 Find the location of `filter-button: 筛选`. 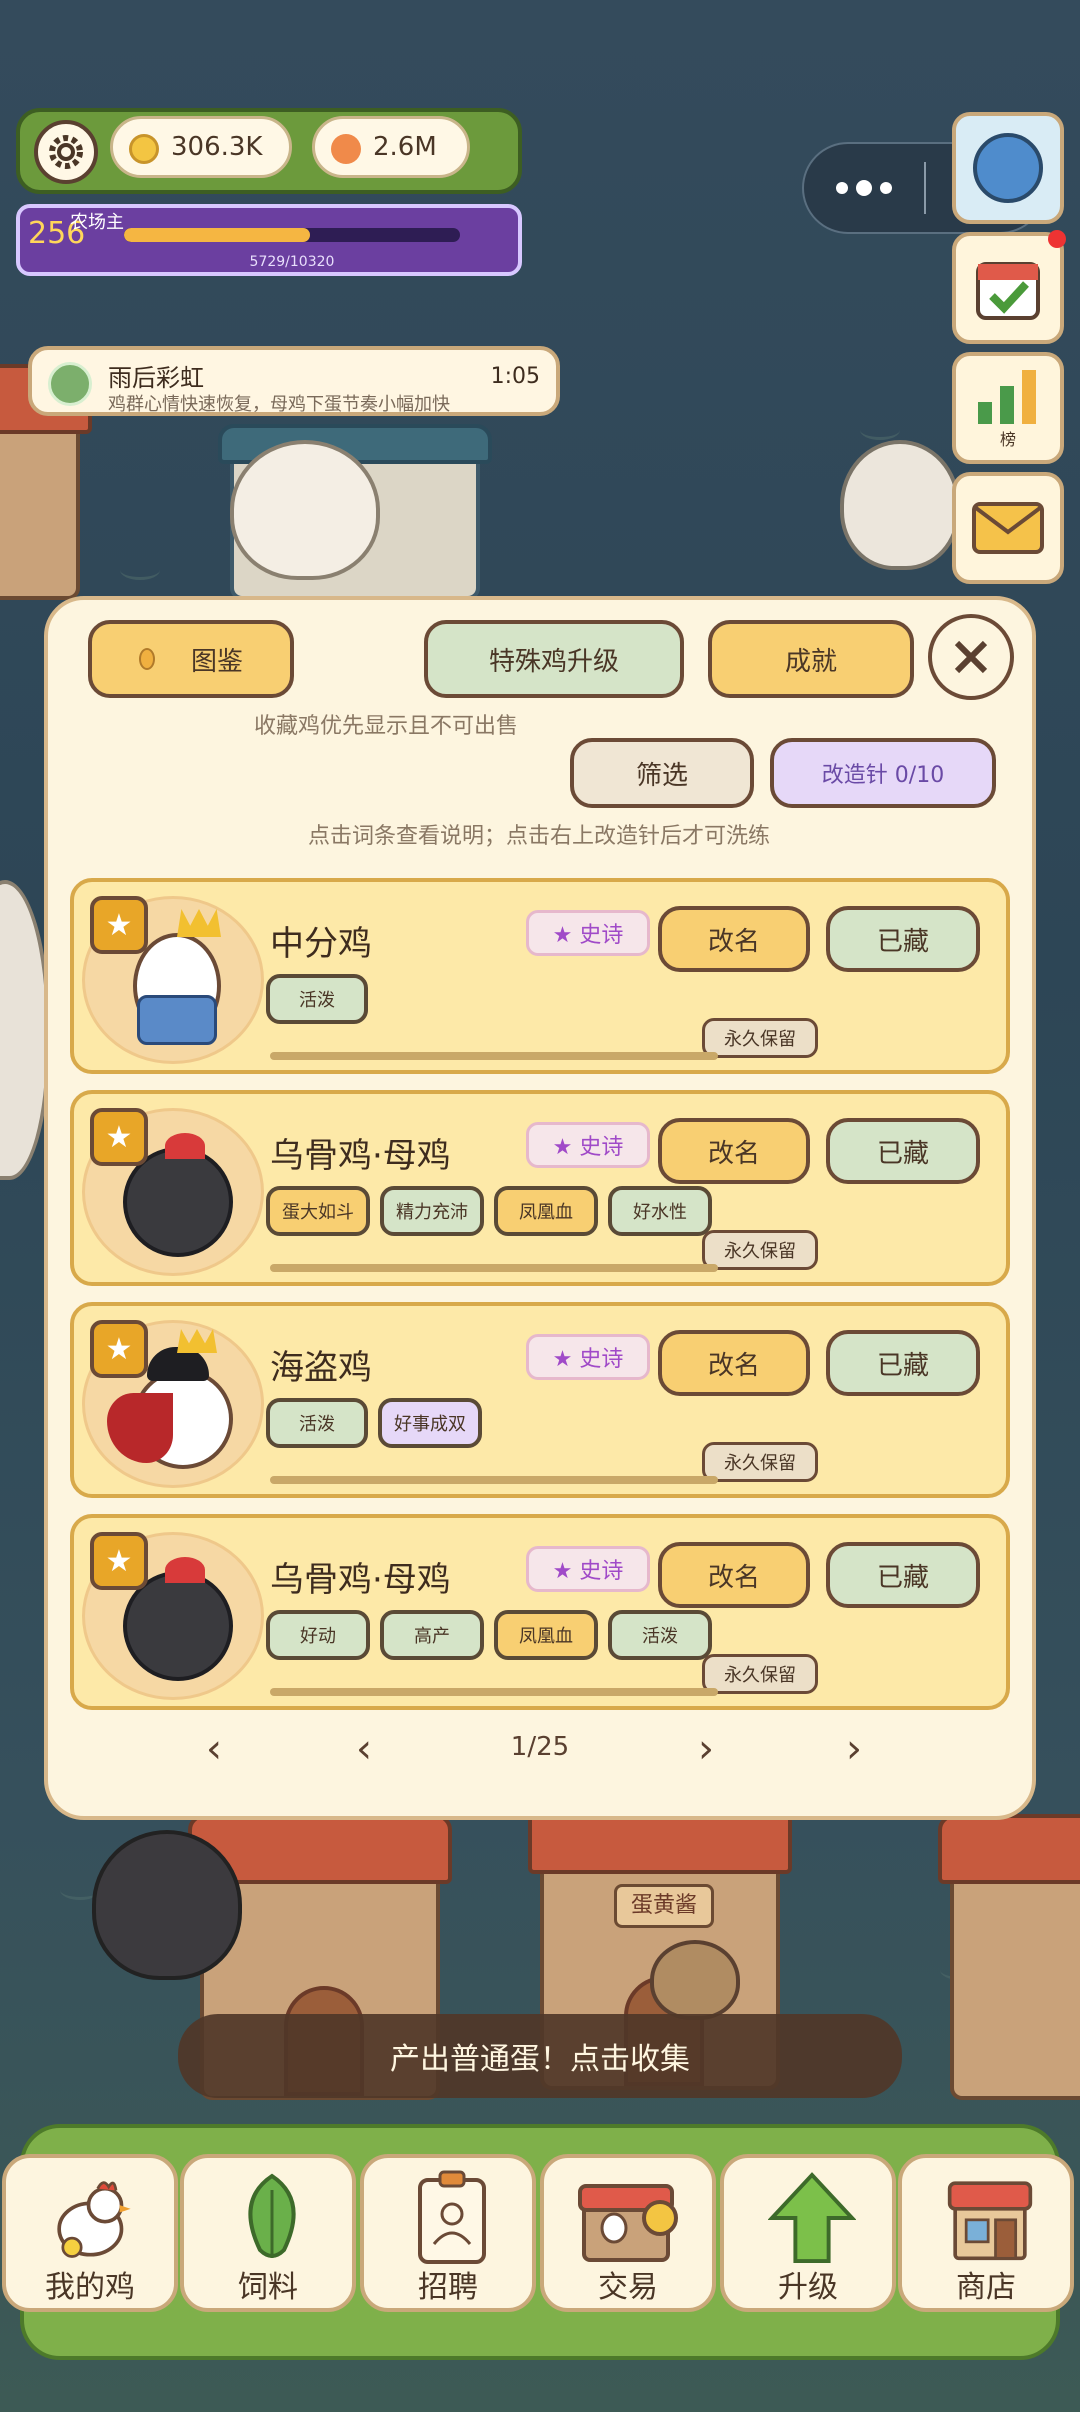

filter-button: 筛选 is located at coordinates (662, 773).